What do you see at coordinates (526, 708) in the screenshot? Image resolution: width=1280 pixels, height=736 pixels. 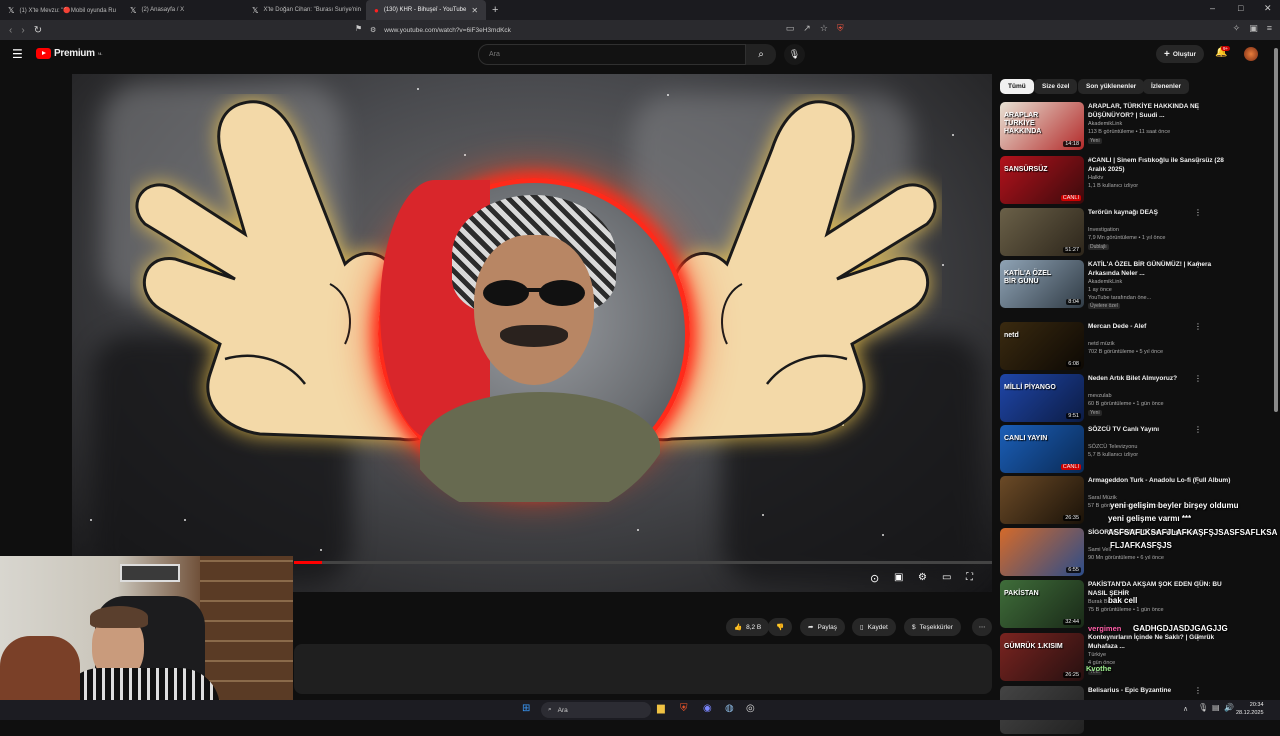 I see `windows-start-icon: ⊞` at bounding box center [526, 708].